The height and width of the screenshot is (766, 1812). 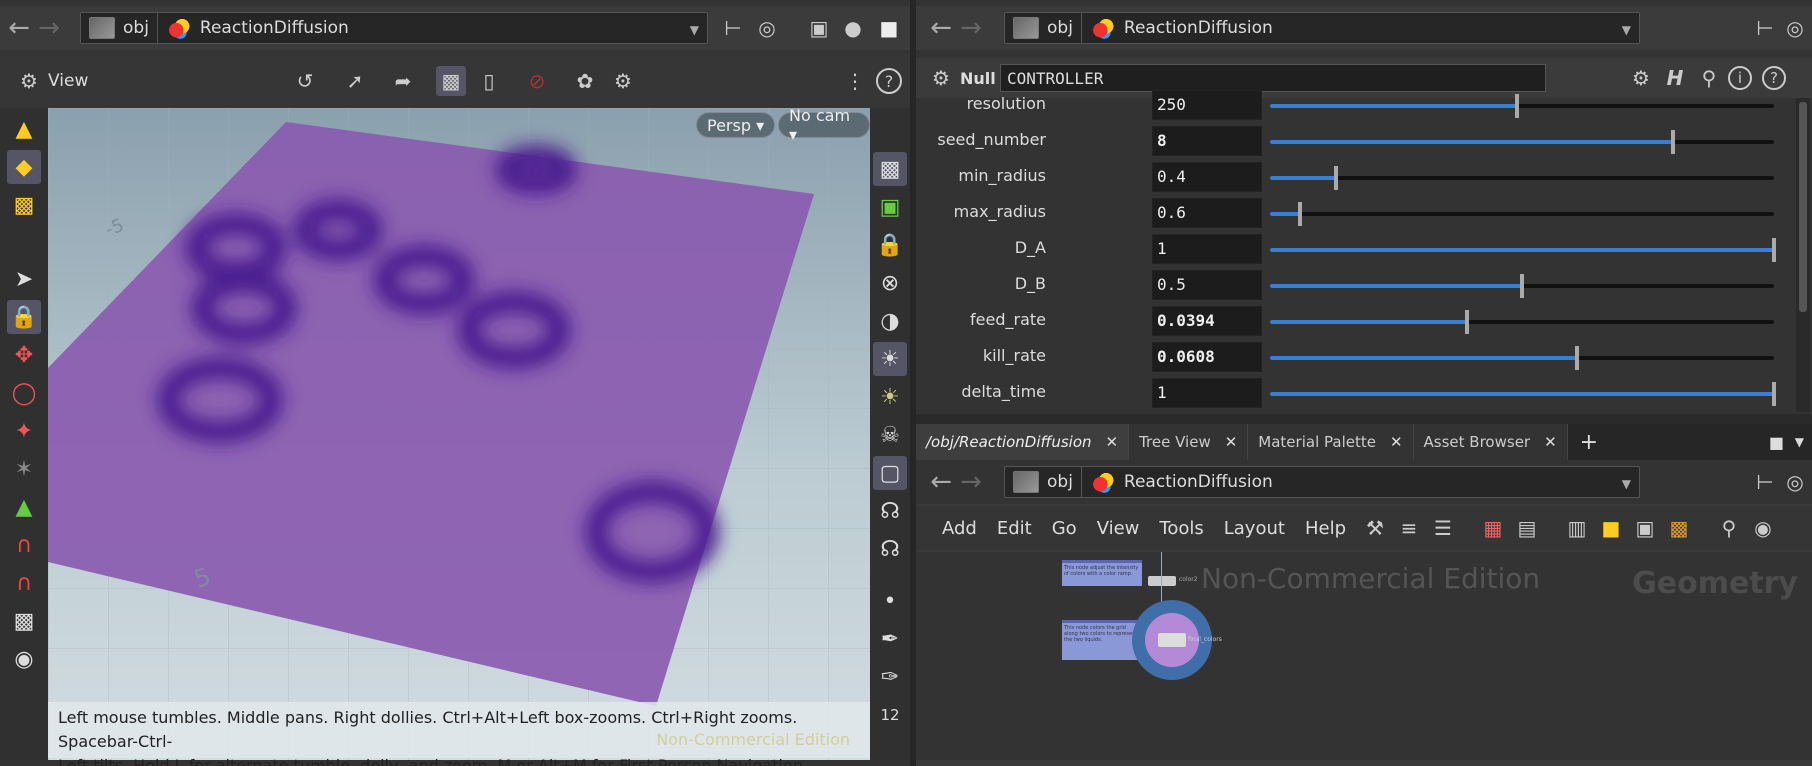 I want to click on selection-mode-points-icon: ▲, so click(x=24, y=129).